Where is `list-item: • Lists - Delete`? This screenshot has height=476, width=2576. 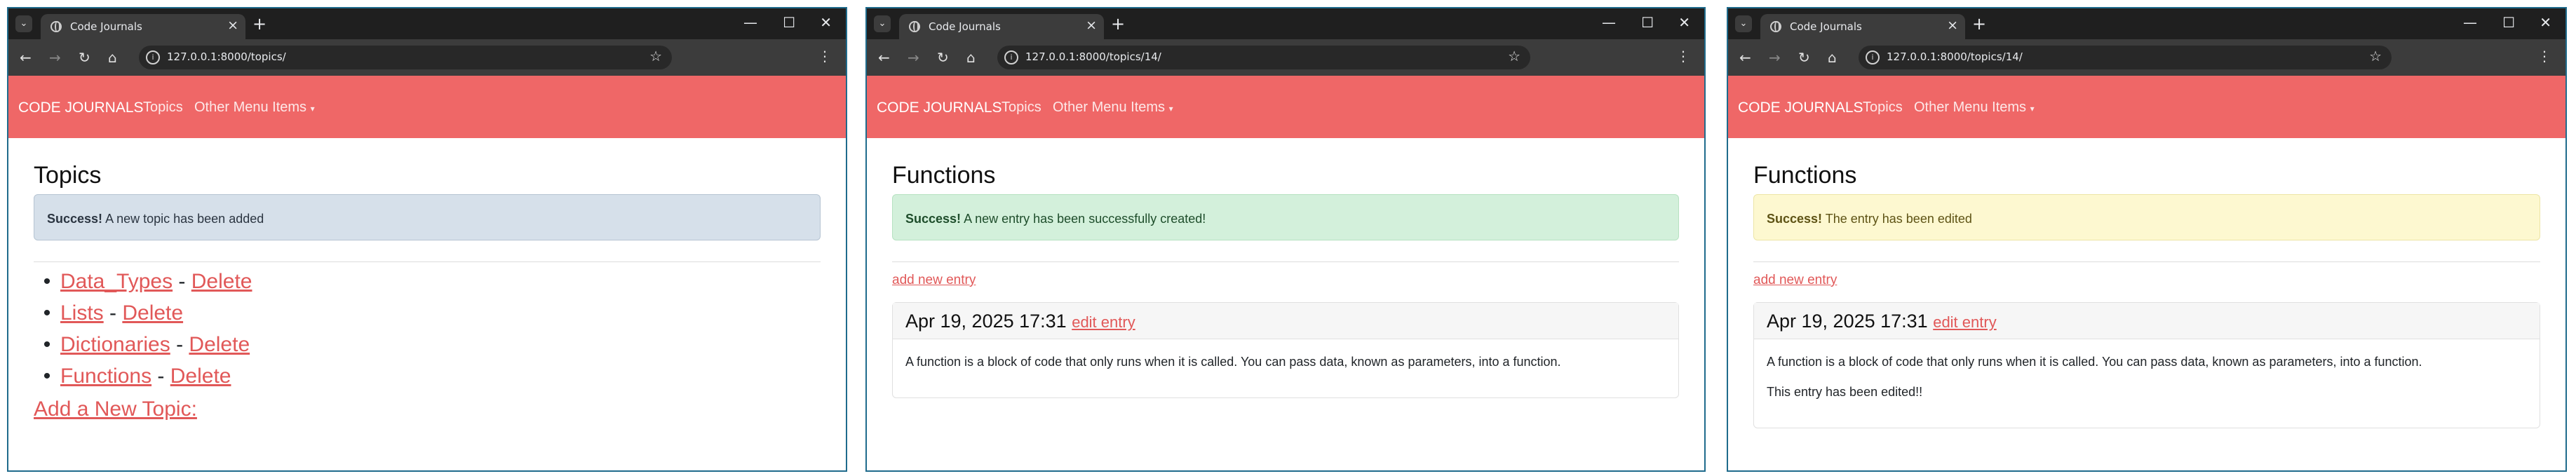
list-item: • Lists - Delete is located at coordinates (143, 313).